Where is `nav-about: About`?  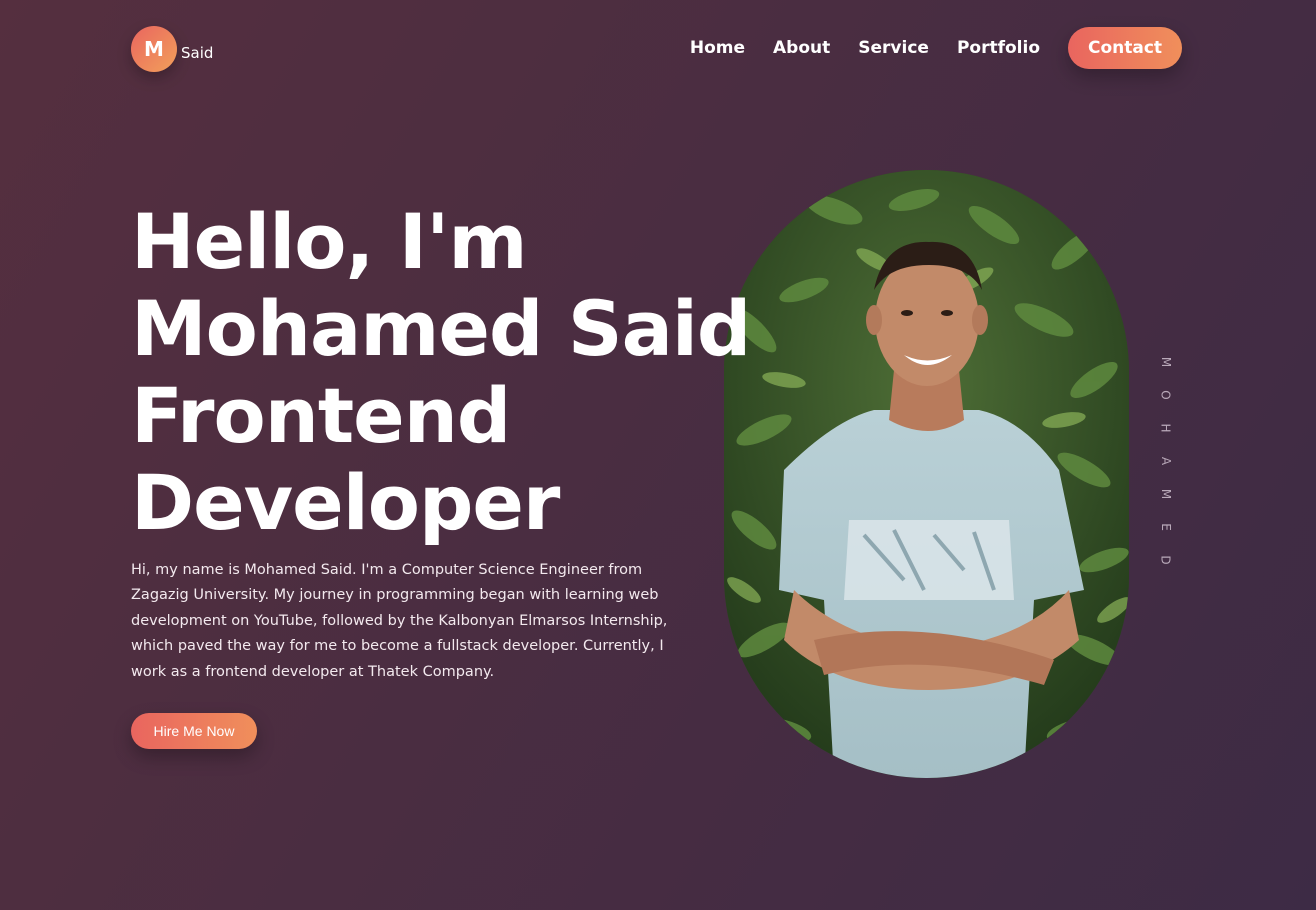
nav-about: About is located at coordinates (801, 48).